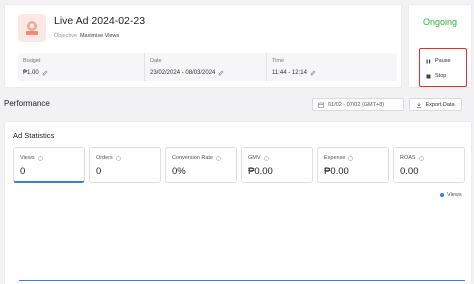  I want to click on time-value: 11:44 - 12:14, so click(294, 73).